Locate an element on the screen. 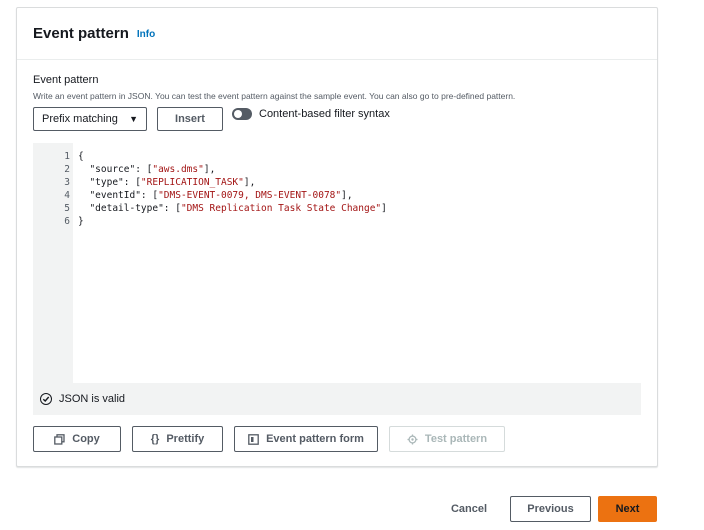  matching-select: Prefix matching ▼ is located at coordinates (90, 119).